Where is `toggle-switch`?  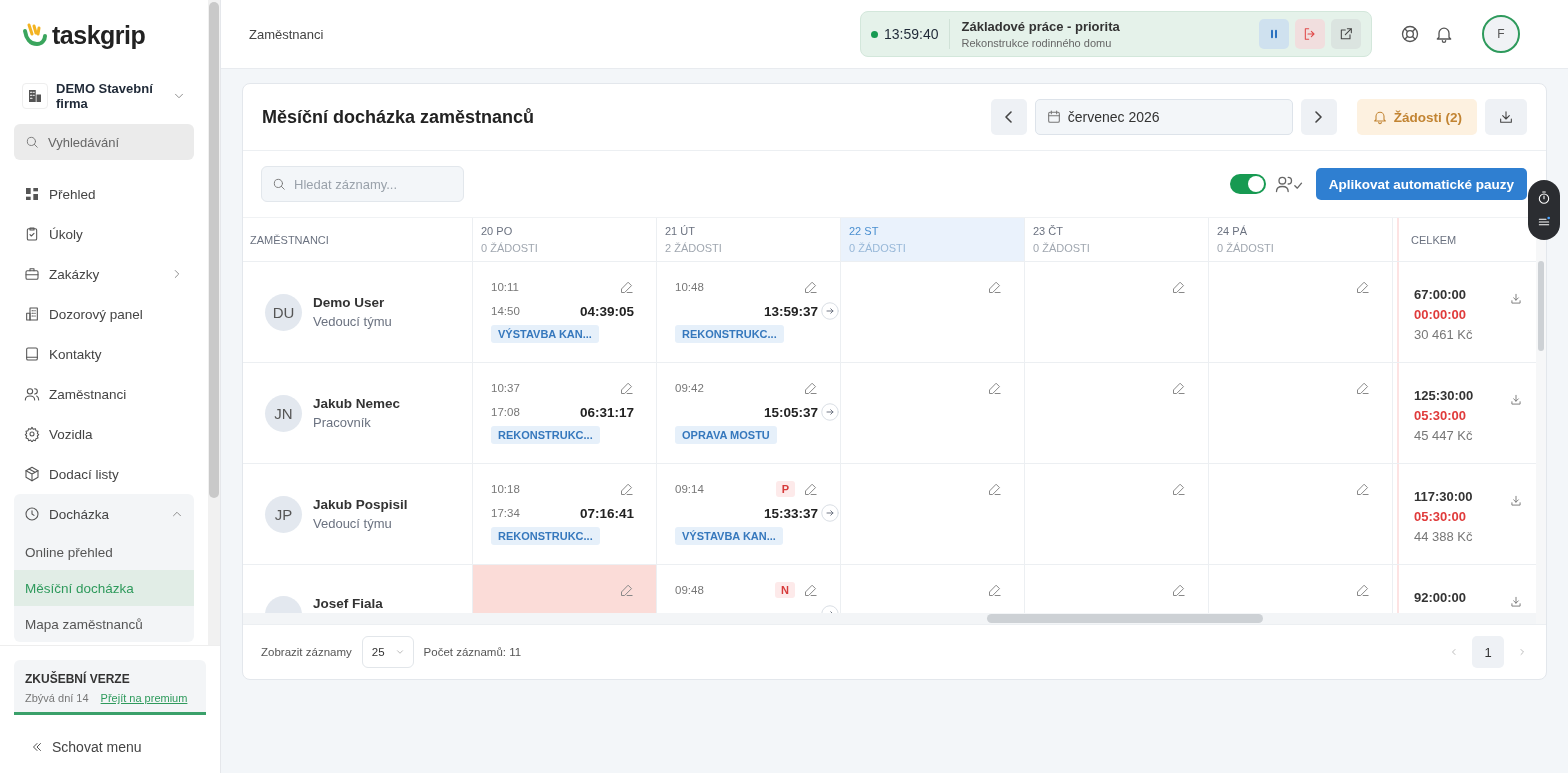
toggle-switch is located at coordinates (1247, 184).